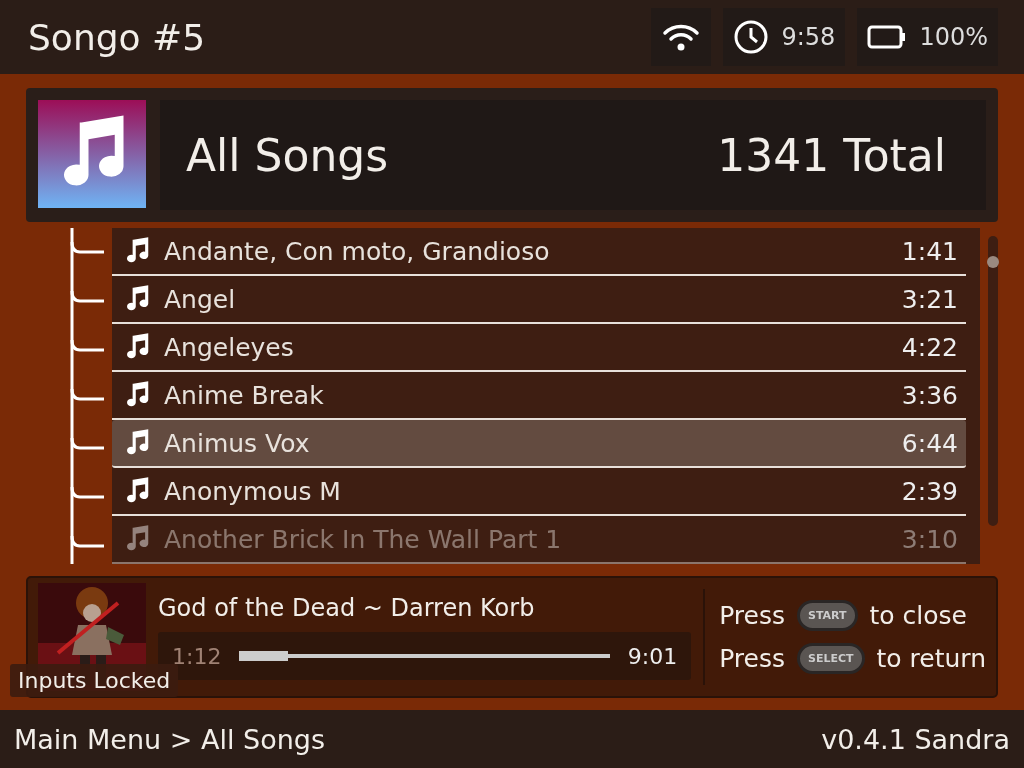  What do you see at coordinates (929, 251) in the screenshot?
I see `song-duration: 1:41` at bounding box center [929, 251].